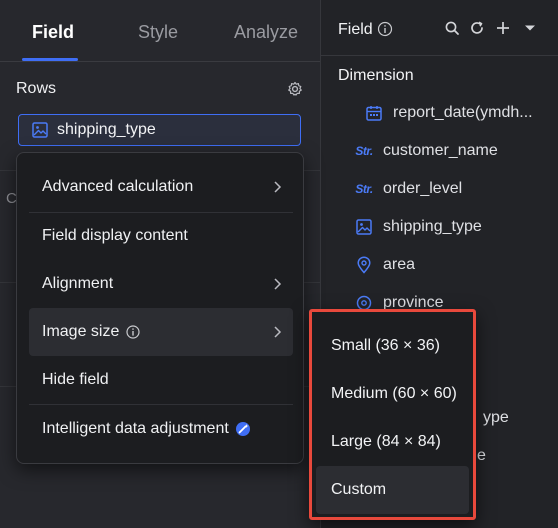 This screenshot has width=558, height=528. Describe the element at coordinates (452, 28) in the screenshot. I see `search-icon` at that location.